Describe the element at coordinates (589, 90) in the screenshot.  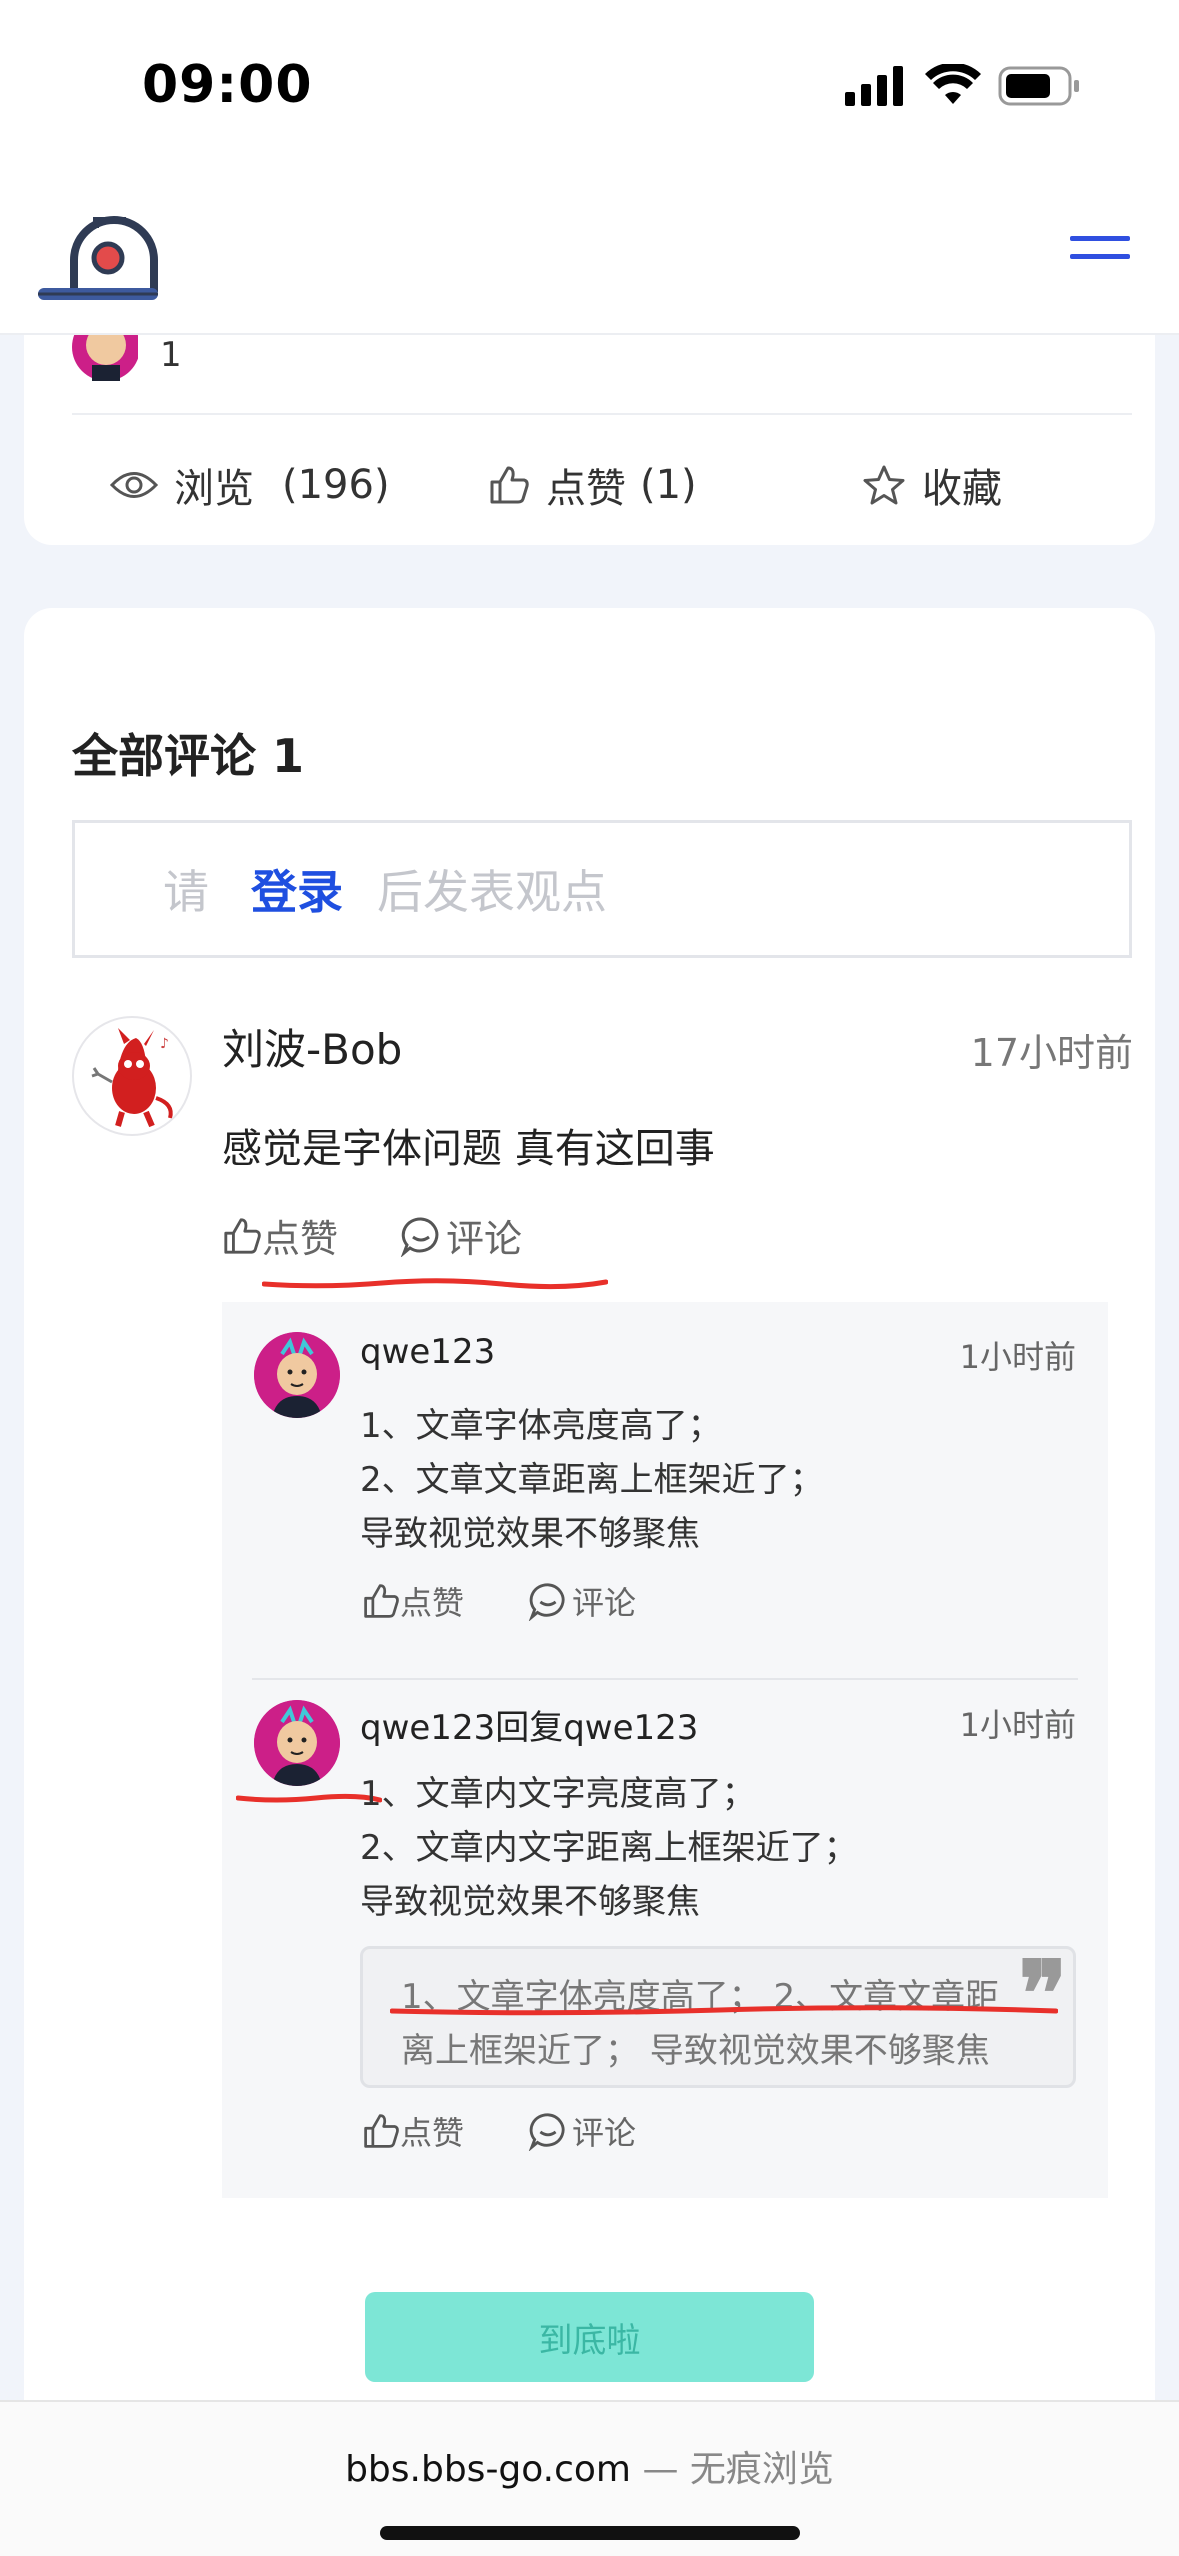
I see `status-bar: 09:00` at that location.